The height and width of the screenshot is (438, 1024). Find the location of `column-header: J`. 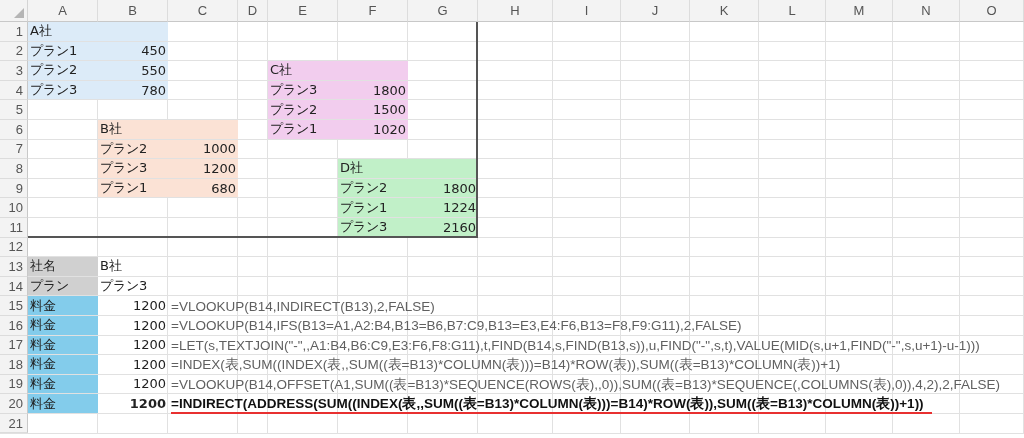

column-header: J is located at coordinates (655, 11).